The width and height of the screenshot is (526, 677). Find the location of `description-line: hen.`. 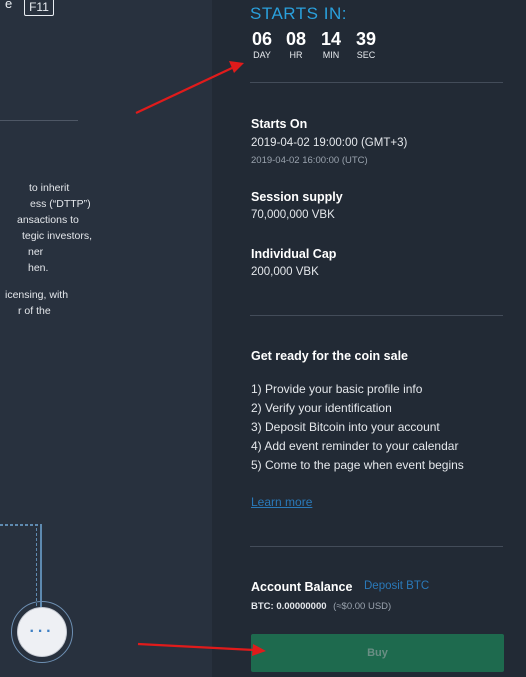

description-line: hen. is located at coordinates (106, 268).